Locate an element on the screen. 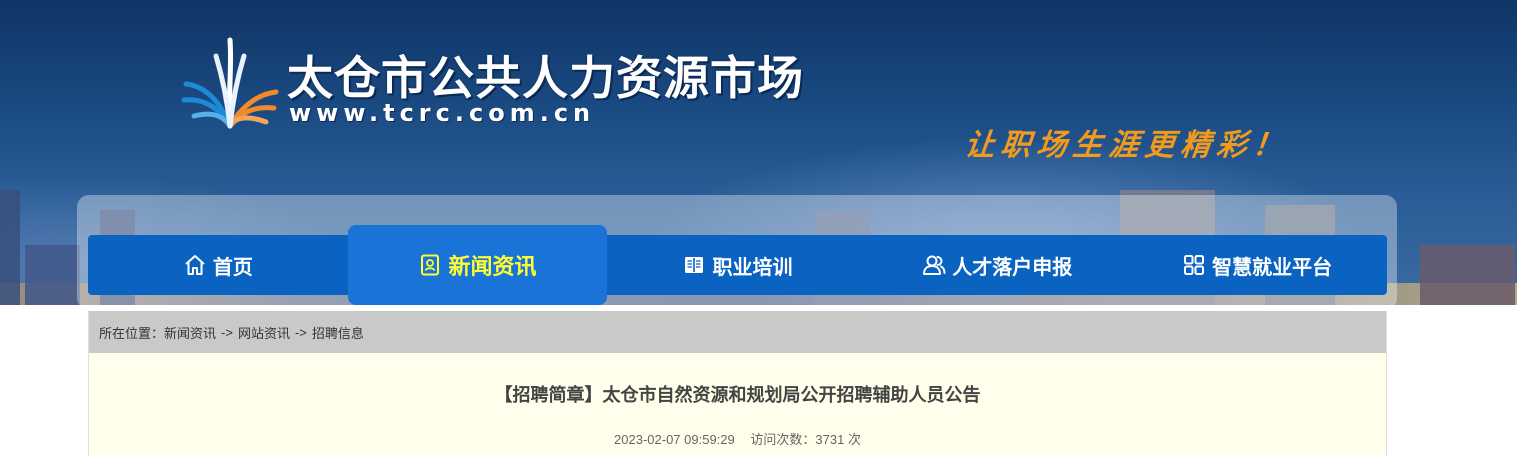 This screenshot has height=456, width=1517. article-visits: 访问次数：3731 次 is located at coordinates (805, 439).